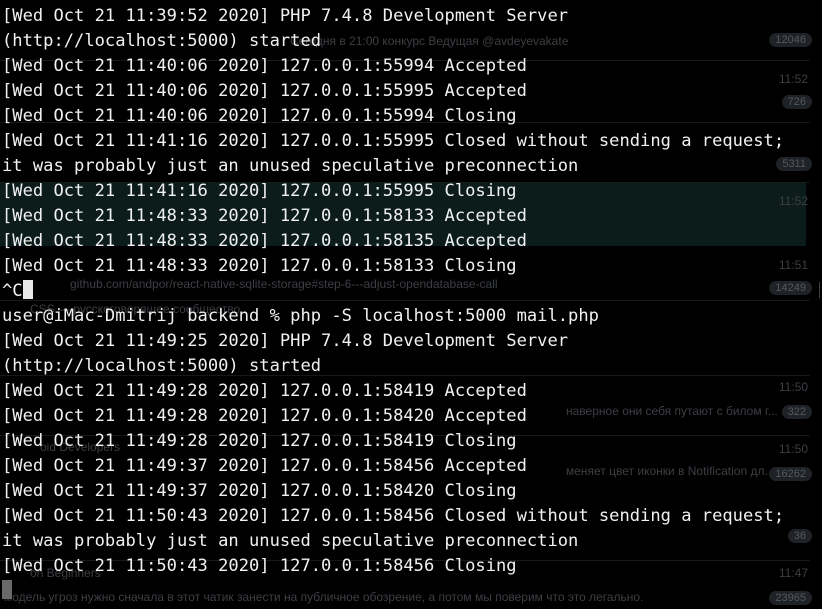 The image size is (822, 609). I want to click on interrupt-line: ^C, so click(405, 291).